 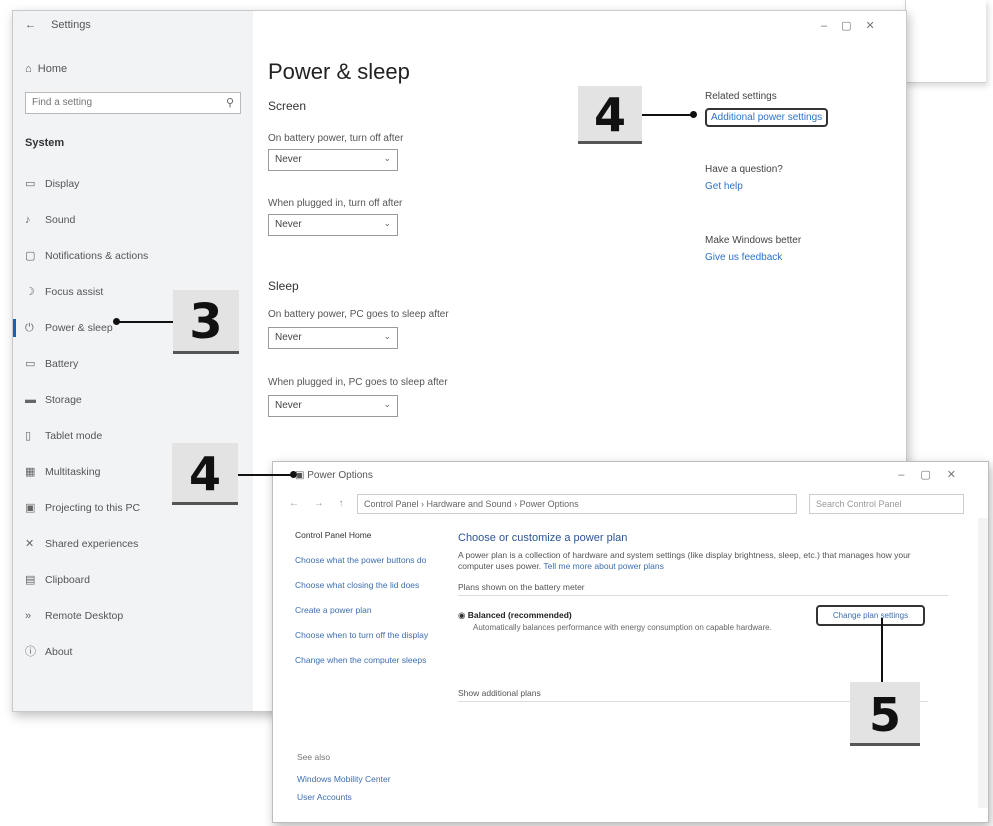 What do you see at coordinates (67, 580) in the screenshot?
I see `sidebar-item-label: Clipboard` at bounding box center [67, 580].